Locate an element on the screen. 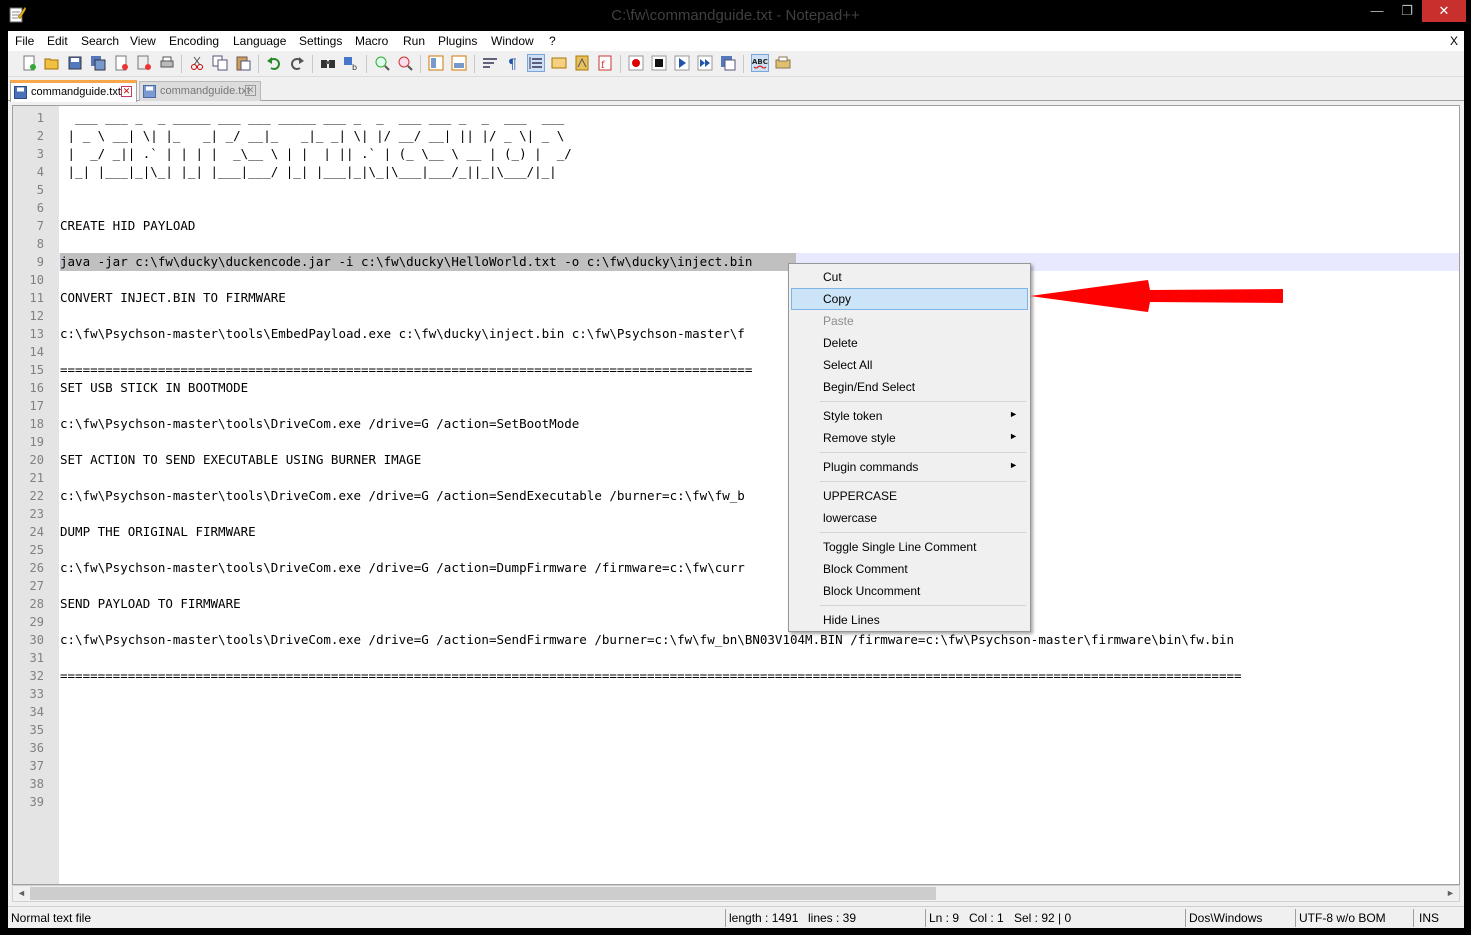 This screenshot has height=935, width=1471. close-window-button: ✕ is located at coordinates (1444, 11).